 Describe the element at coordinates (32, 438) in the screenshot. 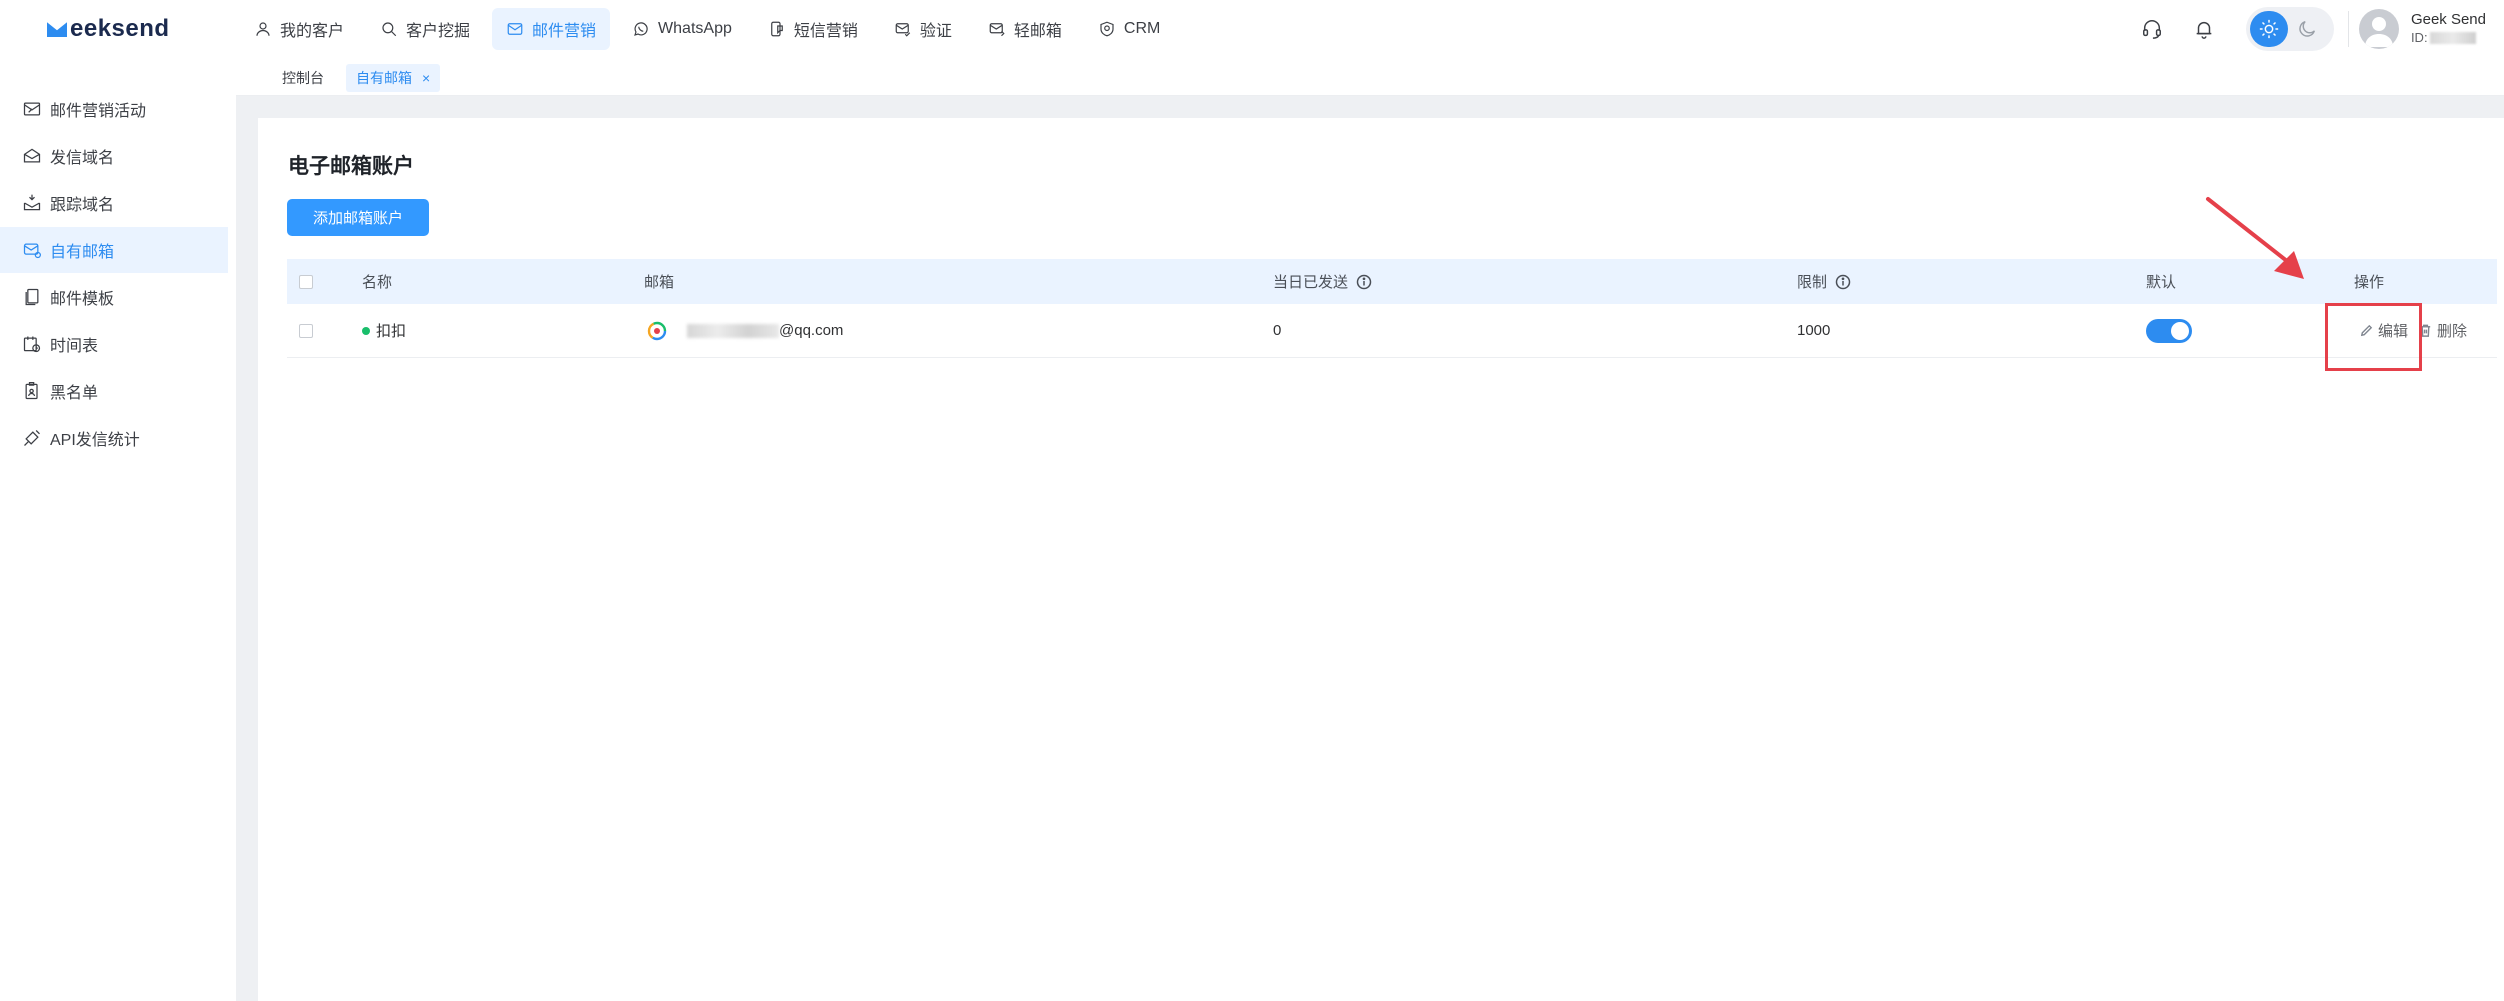

I see `api-stats-icon` at that location.